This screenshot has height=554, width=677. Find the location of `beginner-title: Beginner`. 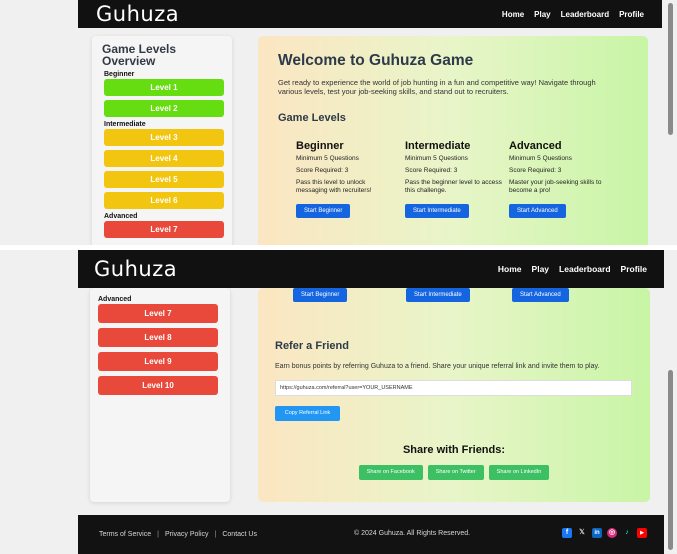

beginner-title: Beginner is located at coordinates (320, 146).